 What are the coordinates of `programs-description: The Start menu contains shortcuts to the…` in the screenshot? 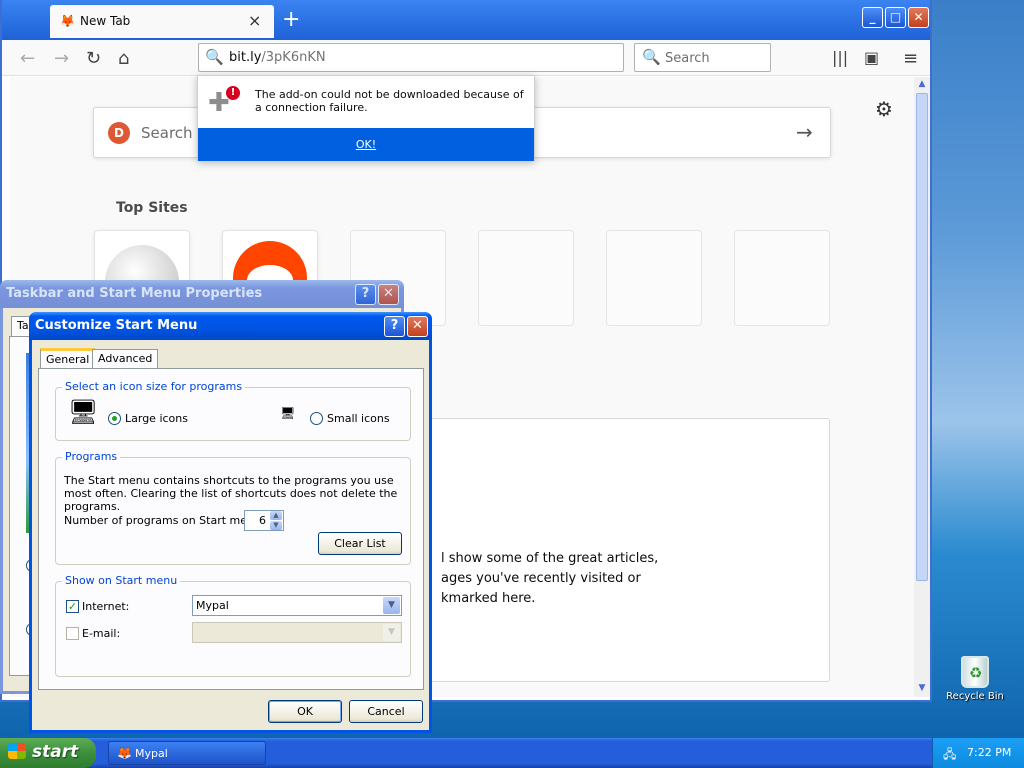 It's located at (231, 493).